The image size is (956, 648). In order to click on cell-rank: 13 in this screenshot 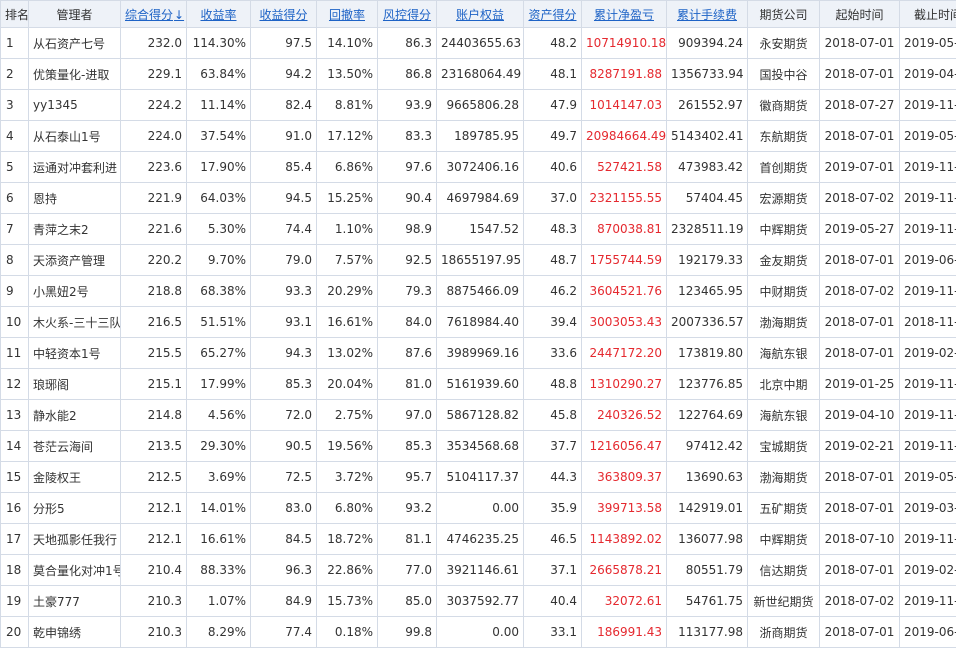, I will do `click(15, 415)`.